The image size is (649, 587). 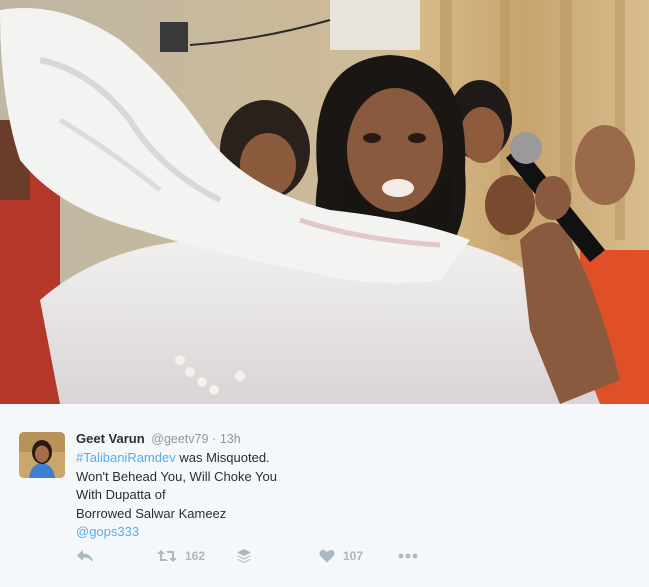 What do you see at coordinates (126, 457) in the screenshot?
I see `hashtag-link: #TalibaniRamdev` at bounding box center [126, 457].